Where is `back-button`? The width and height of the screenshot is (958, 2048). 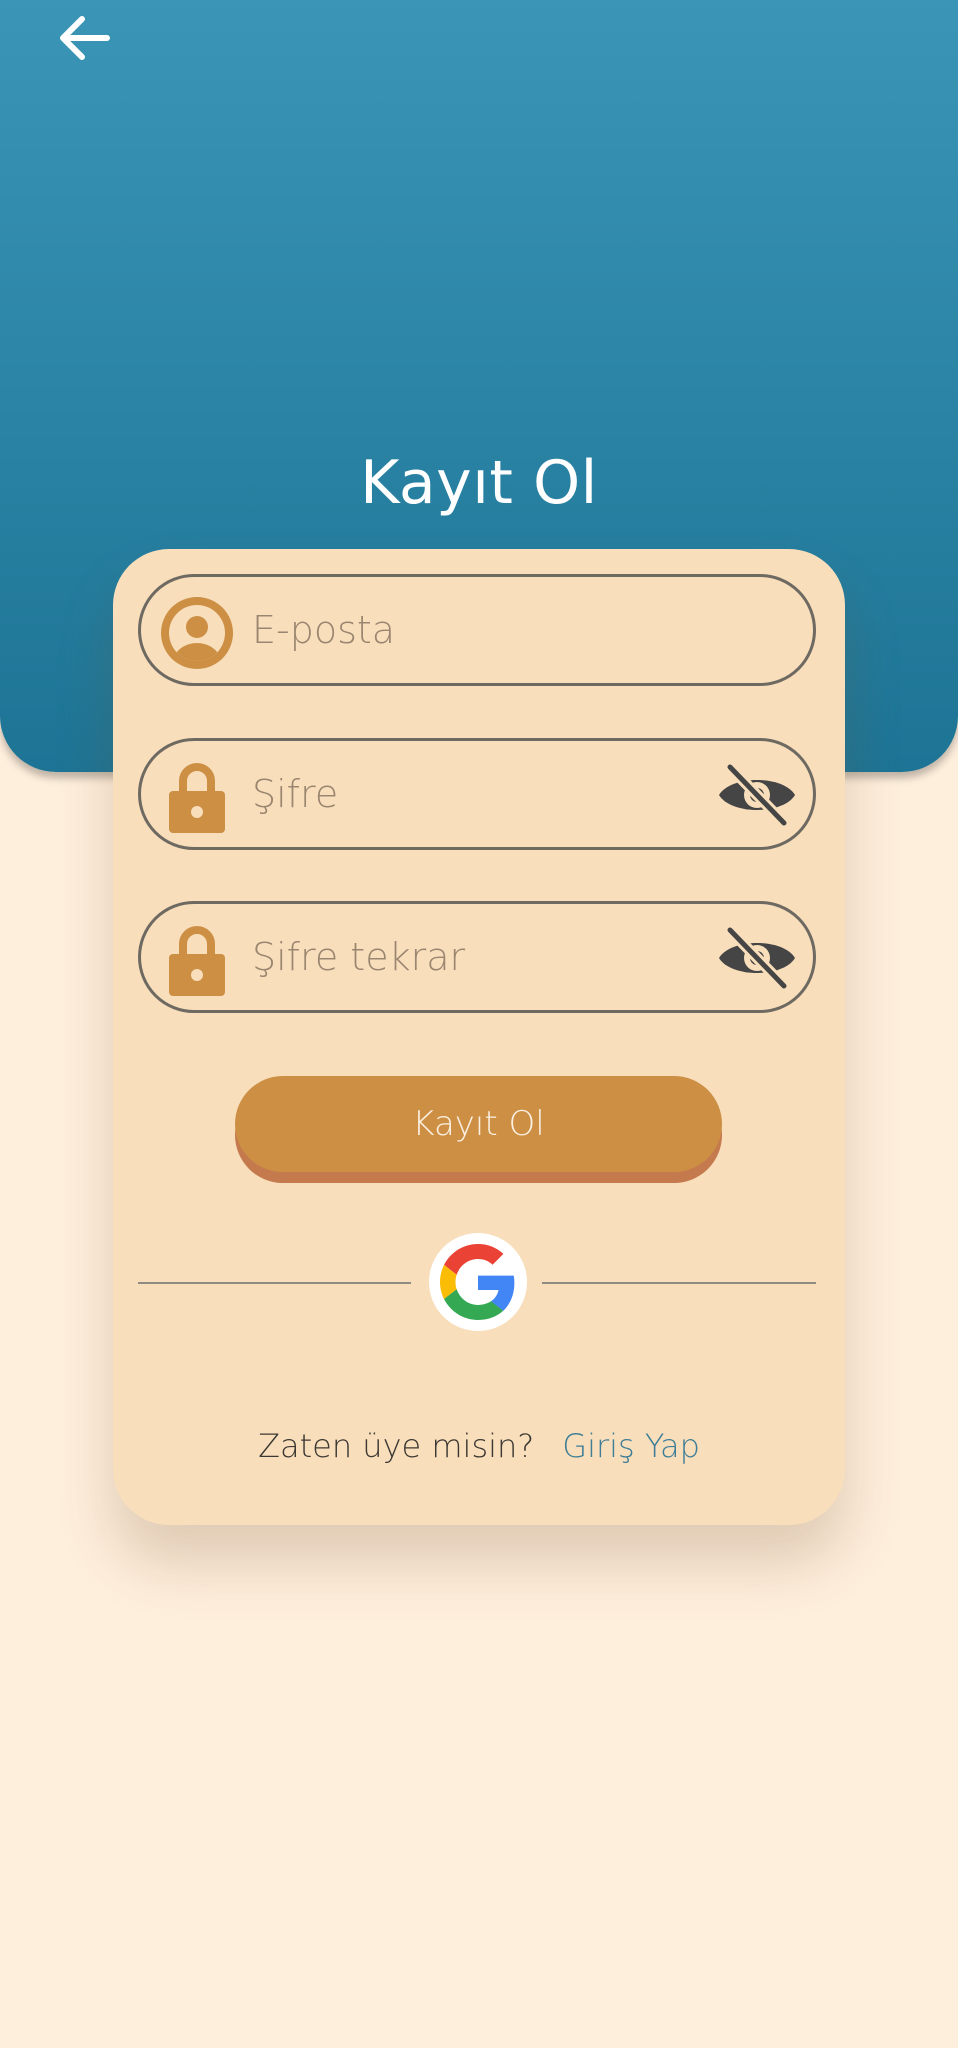
back-button is located at coordinates (83, 38).